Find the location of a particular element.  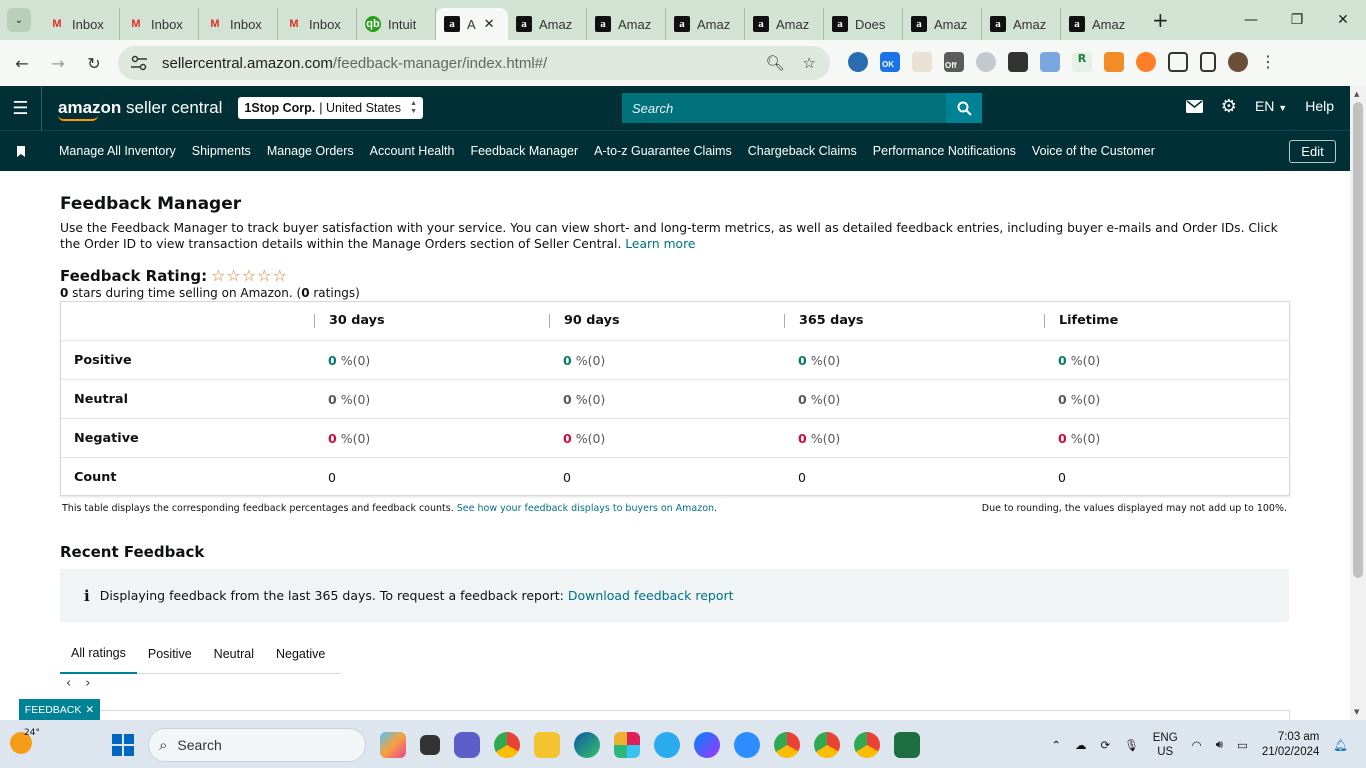

nav-performance-notifications: Performance Notifications is located at coordinates (944, 151).